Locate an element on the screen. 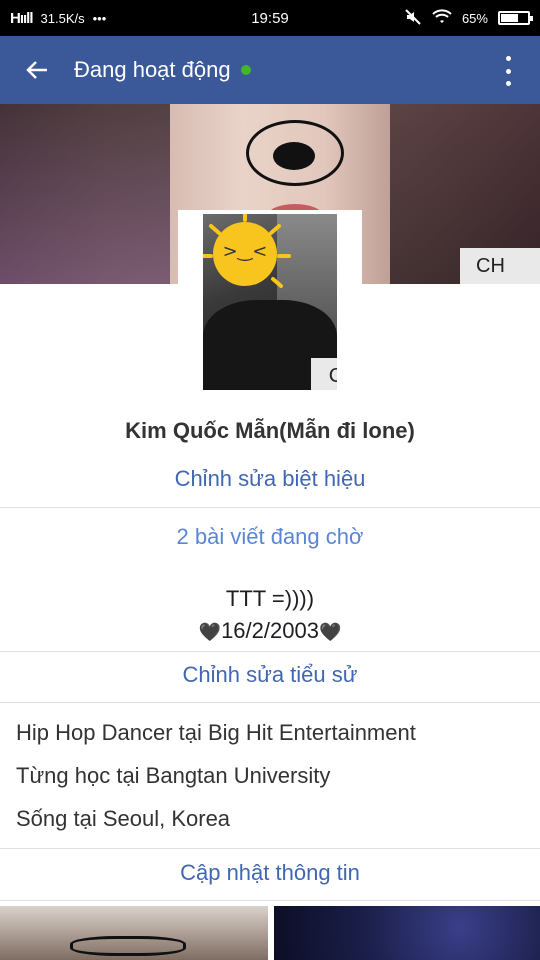  cover-camera-button: CH is located at coordinates (500, 266).